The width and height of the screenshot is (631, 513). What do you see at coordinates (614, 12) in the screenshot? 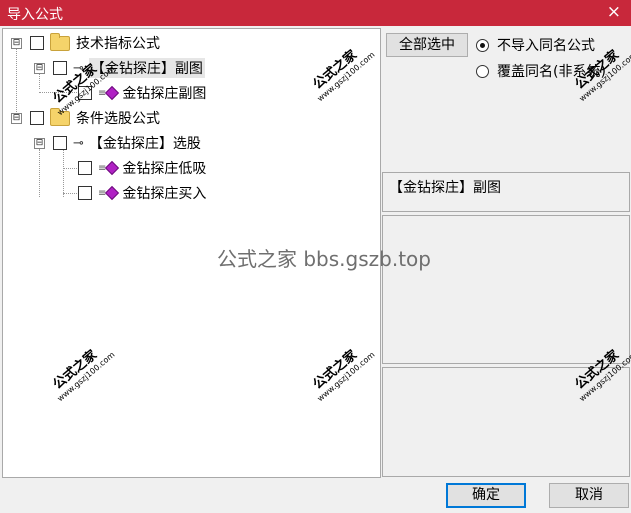
I see `close-icon: ×` at bounding box center [614, 12].